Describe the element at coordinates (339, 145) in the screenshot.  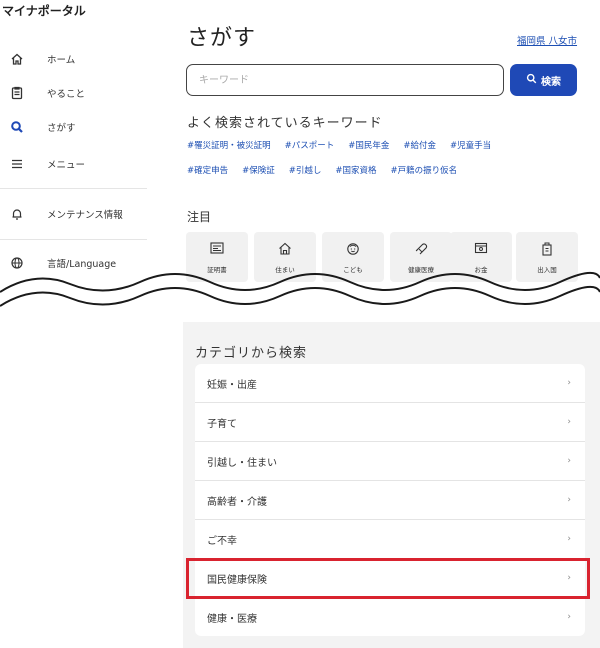
I see `keyword-row: #罹災証明・被災証明 #パスポート #国民年金 #給付金 #児童手当` at that location.